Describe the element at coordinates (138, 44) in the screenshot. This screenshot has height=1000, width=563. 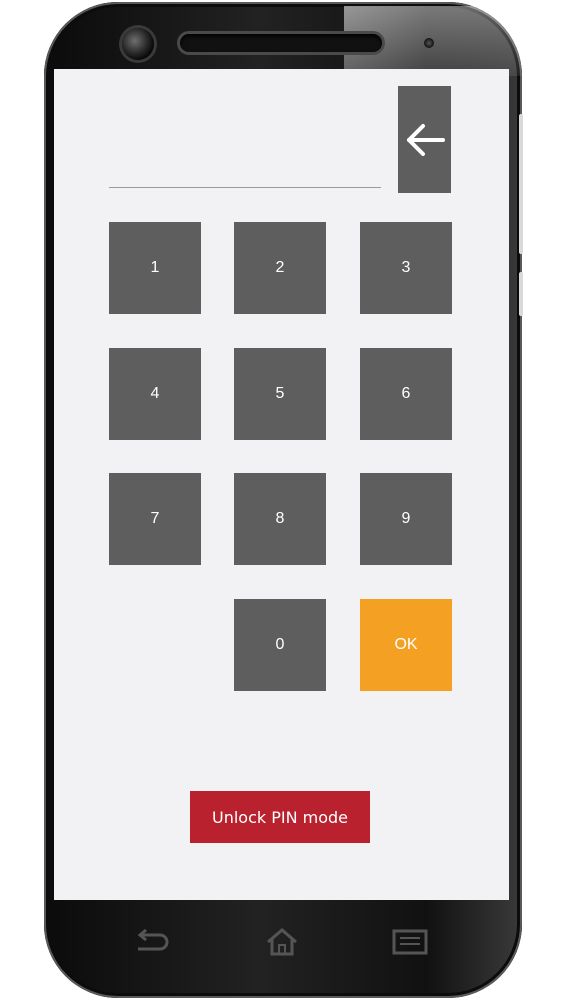
I see `front-camera` at that location.